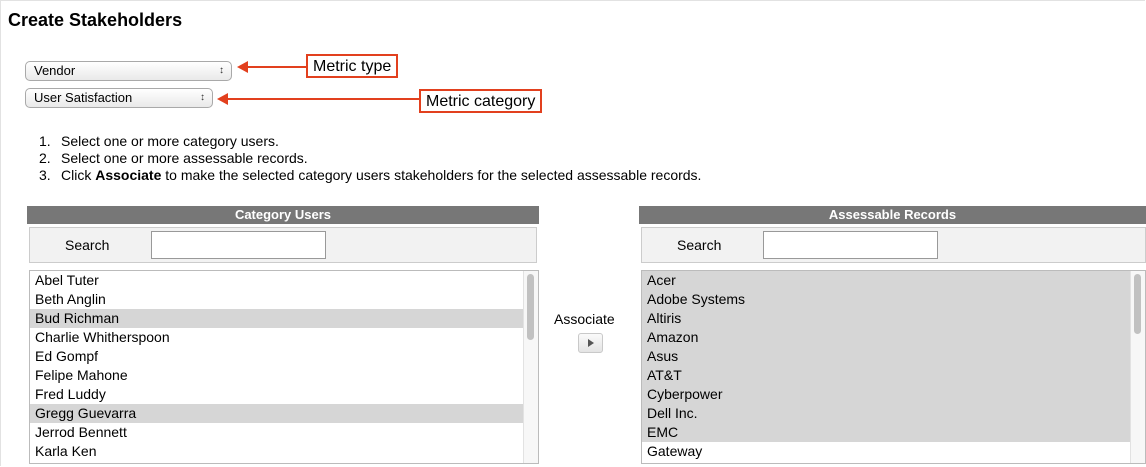  Describe the element at coordinates (284, 394) in the screenshot. I see `list-item: Fred Luddy` at that location.